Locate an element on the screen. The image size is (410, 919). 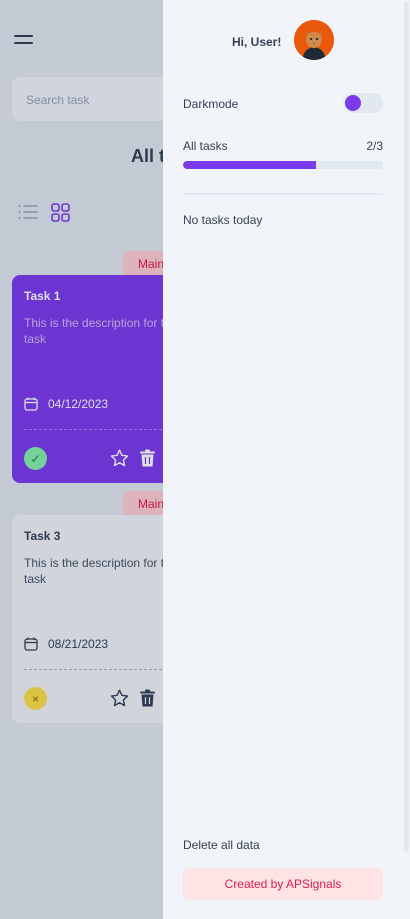
avatar-cat is located at coordinates (314, 40).